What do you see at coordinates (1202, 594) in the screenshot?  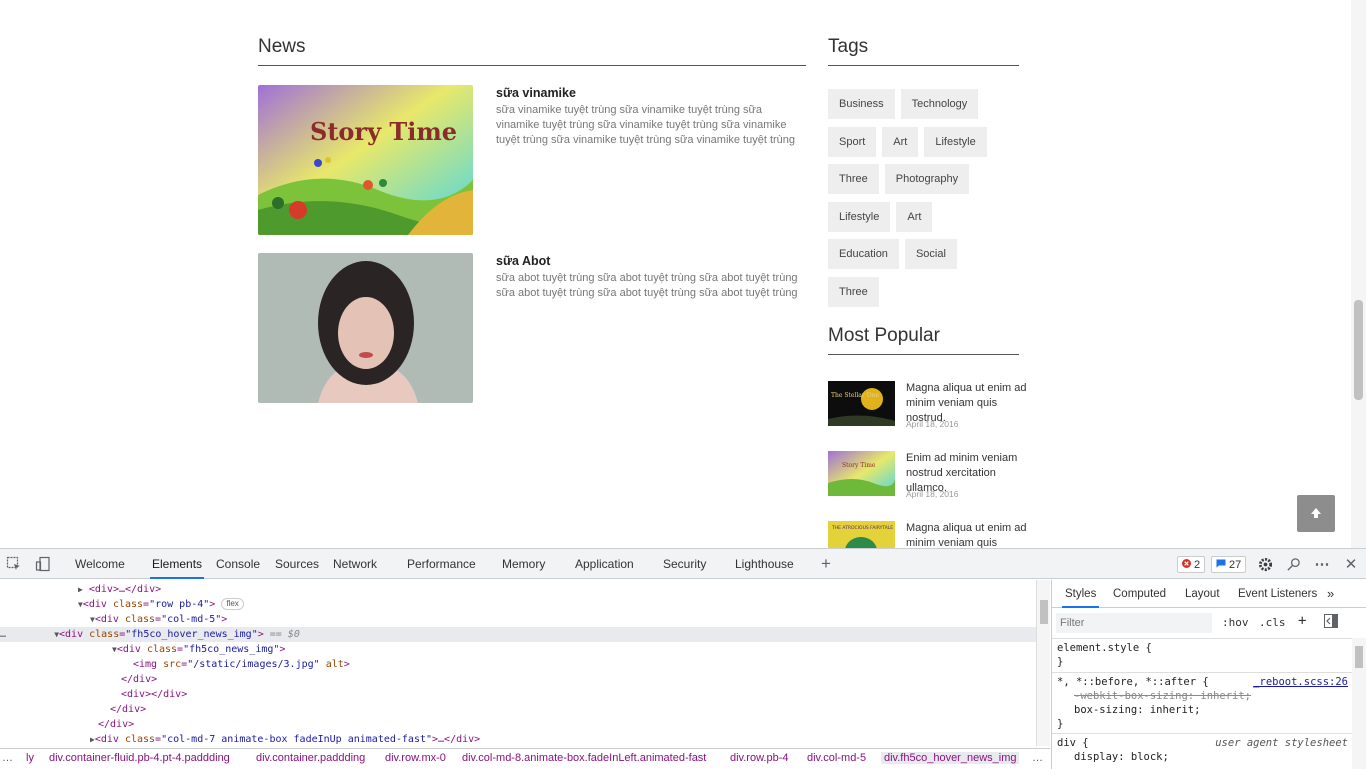 I see `tab-layout: Layout` at bounding box center [1202, 594].